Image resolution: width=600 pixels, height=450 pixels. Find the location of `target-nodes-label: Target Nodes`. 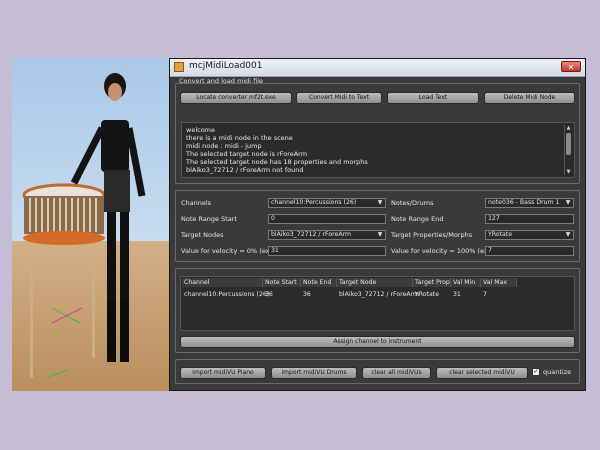

target-nodes-label: Target Nodes is located at coordinates (202, 235).